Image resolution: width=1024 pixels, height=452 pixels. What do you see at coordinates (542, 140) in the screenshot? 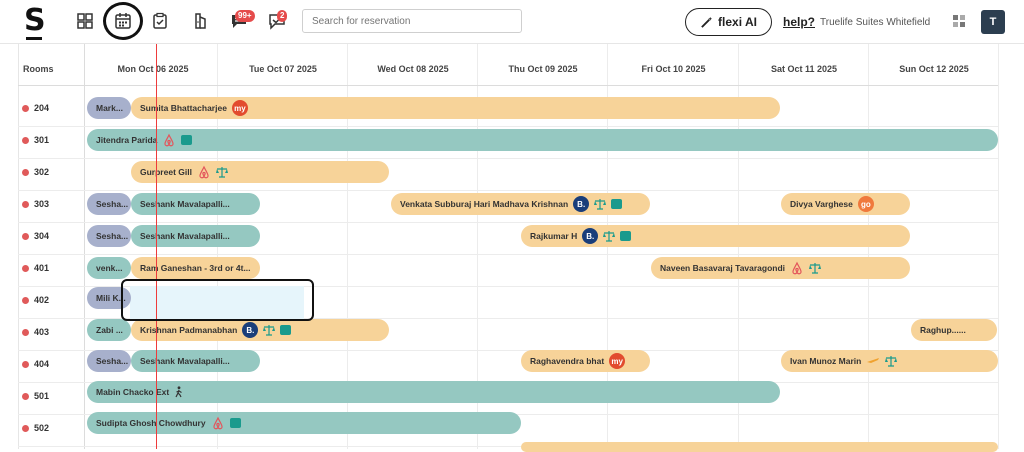
I see `booking-bar: Jitendra Parida` at bounding box center [542, 140].